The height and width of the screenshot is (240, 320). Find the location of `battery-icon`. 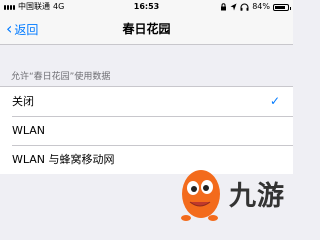

battery-icon is located at coordinates (282, 7).